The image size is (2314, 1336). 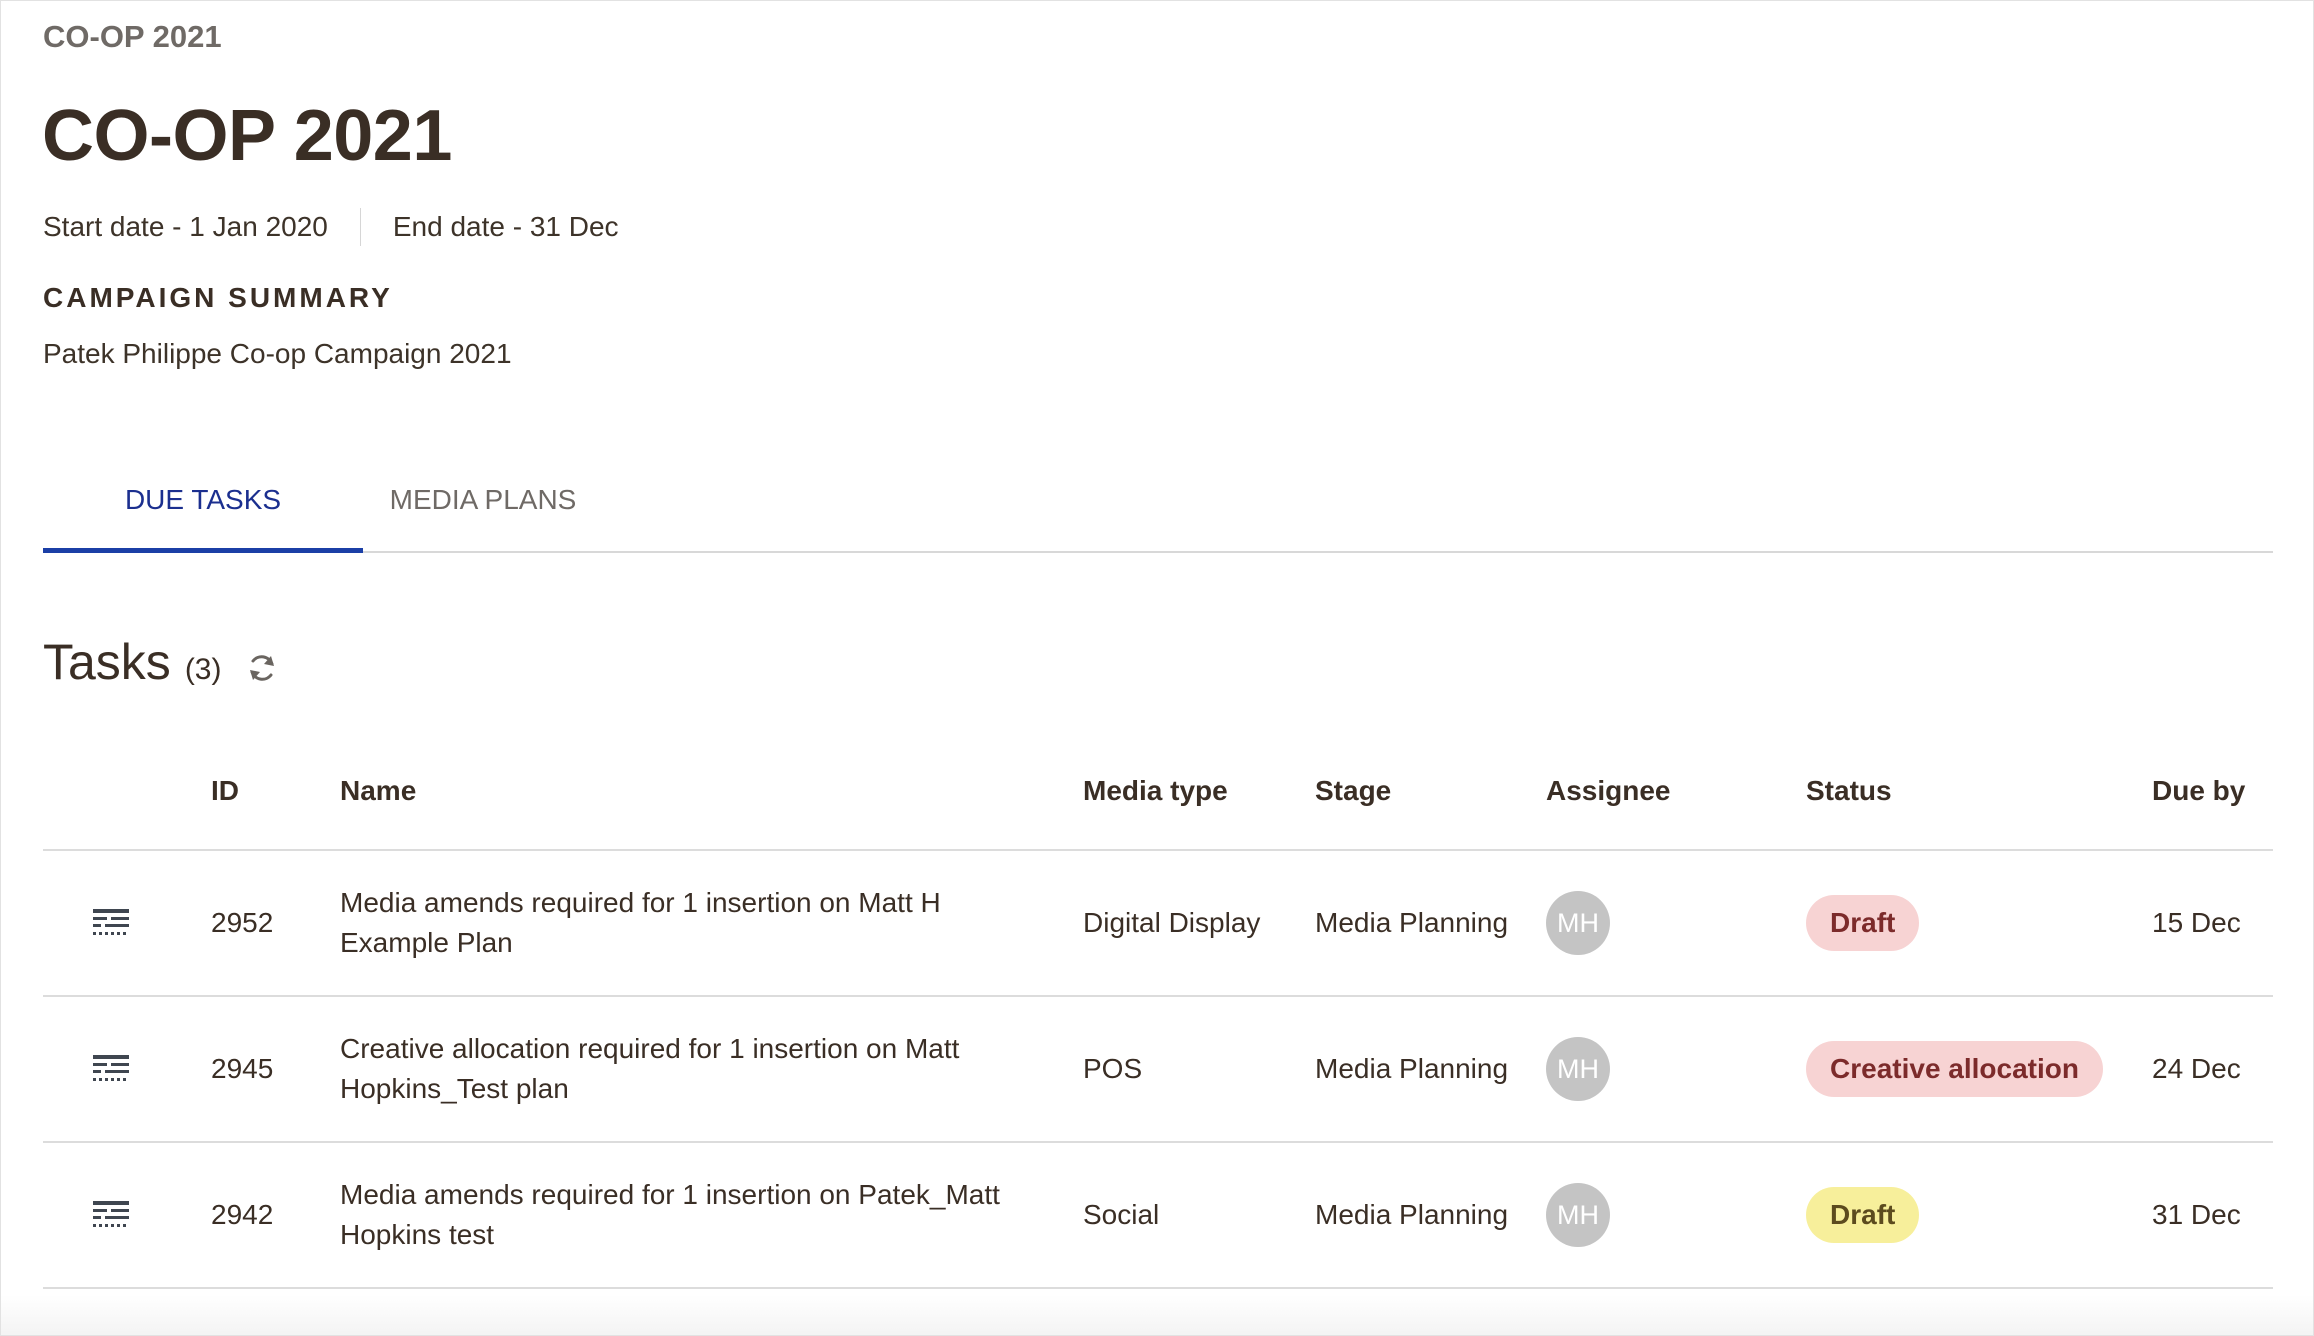 What do you see at coordinates (225, 791) in the screenshot?
I see `column-header-id: ID` at bounding box center [225, 791].